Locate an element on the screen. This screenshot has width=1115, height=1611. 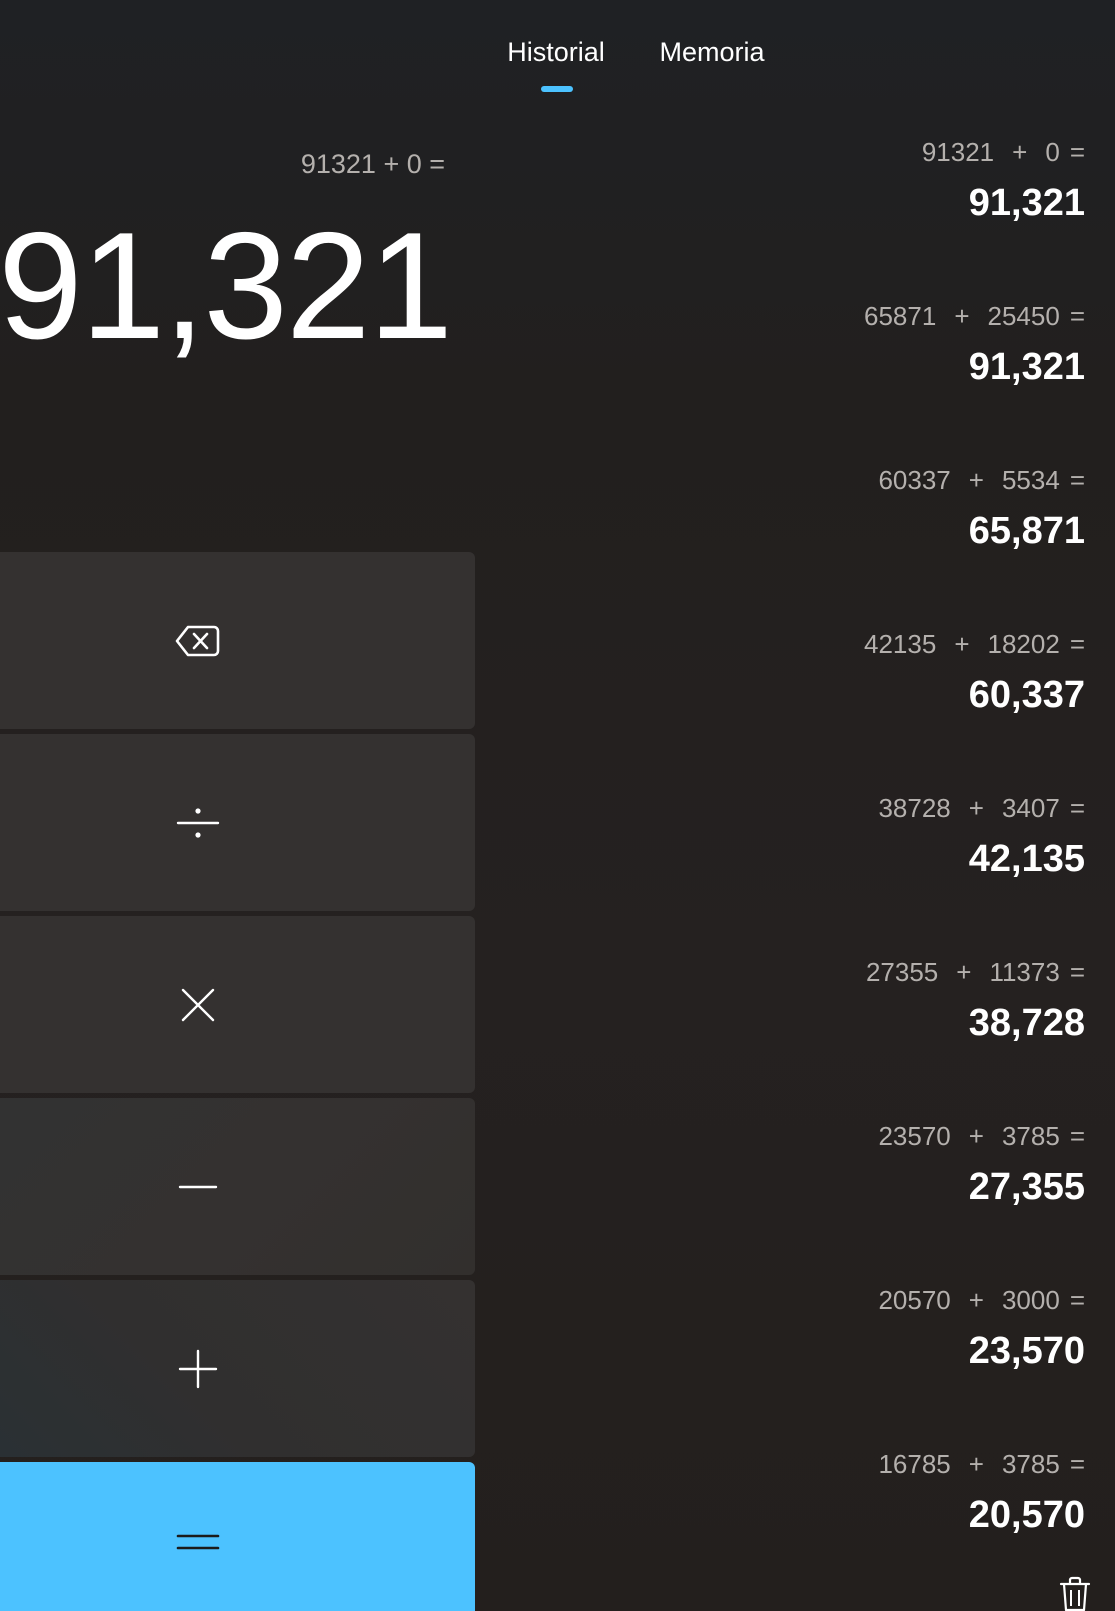
history-expression: 16785 +3785 = is located at coordinates (981, 1464).